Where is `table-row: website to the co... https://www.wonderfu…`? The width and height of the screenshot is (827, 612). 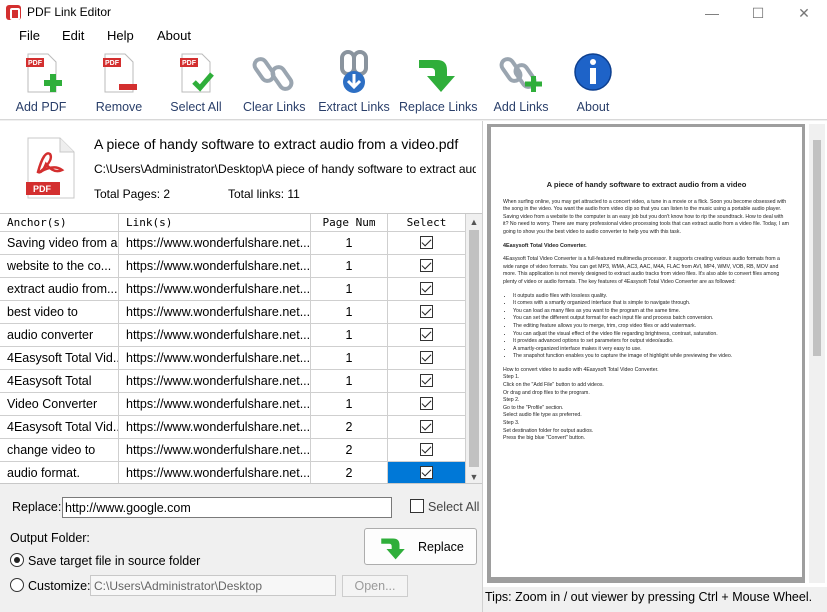 table-row: website to the co... https://www.wonderfu… is located at coordinates (233, 266).